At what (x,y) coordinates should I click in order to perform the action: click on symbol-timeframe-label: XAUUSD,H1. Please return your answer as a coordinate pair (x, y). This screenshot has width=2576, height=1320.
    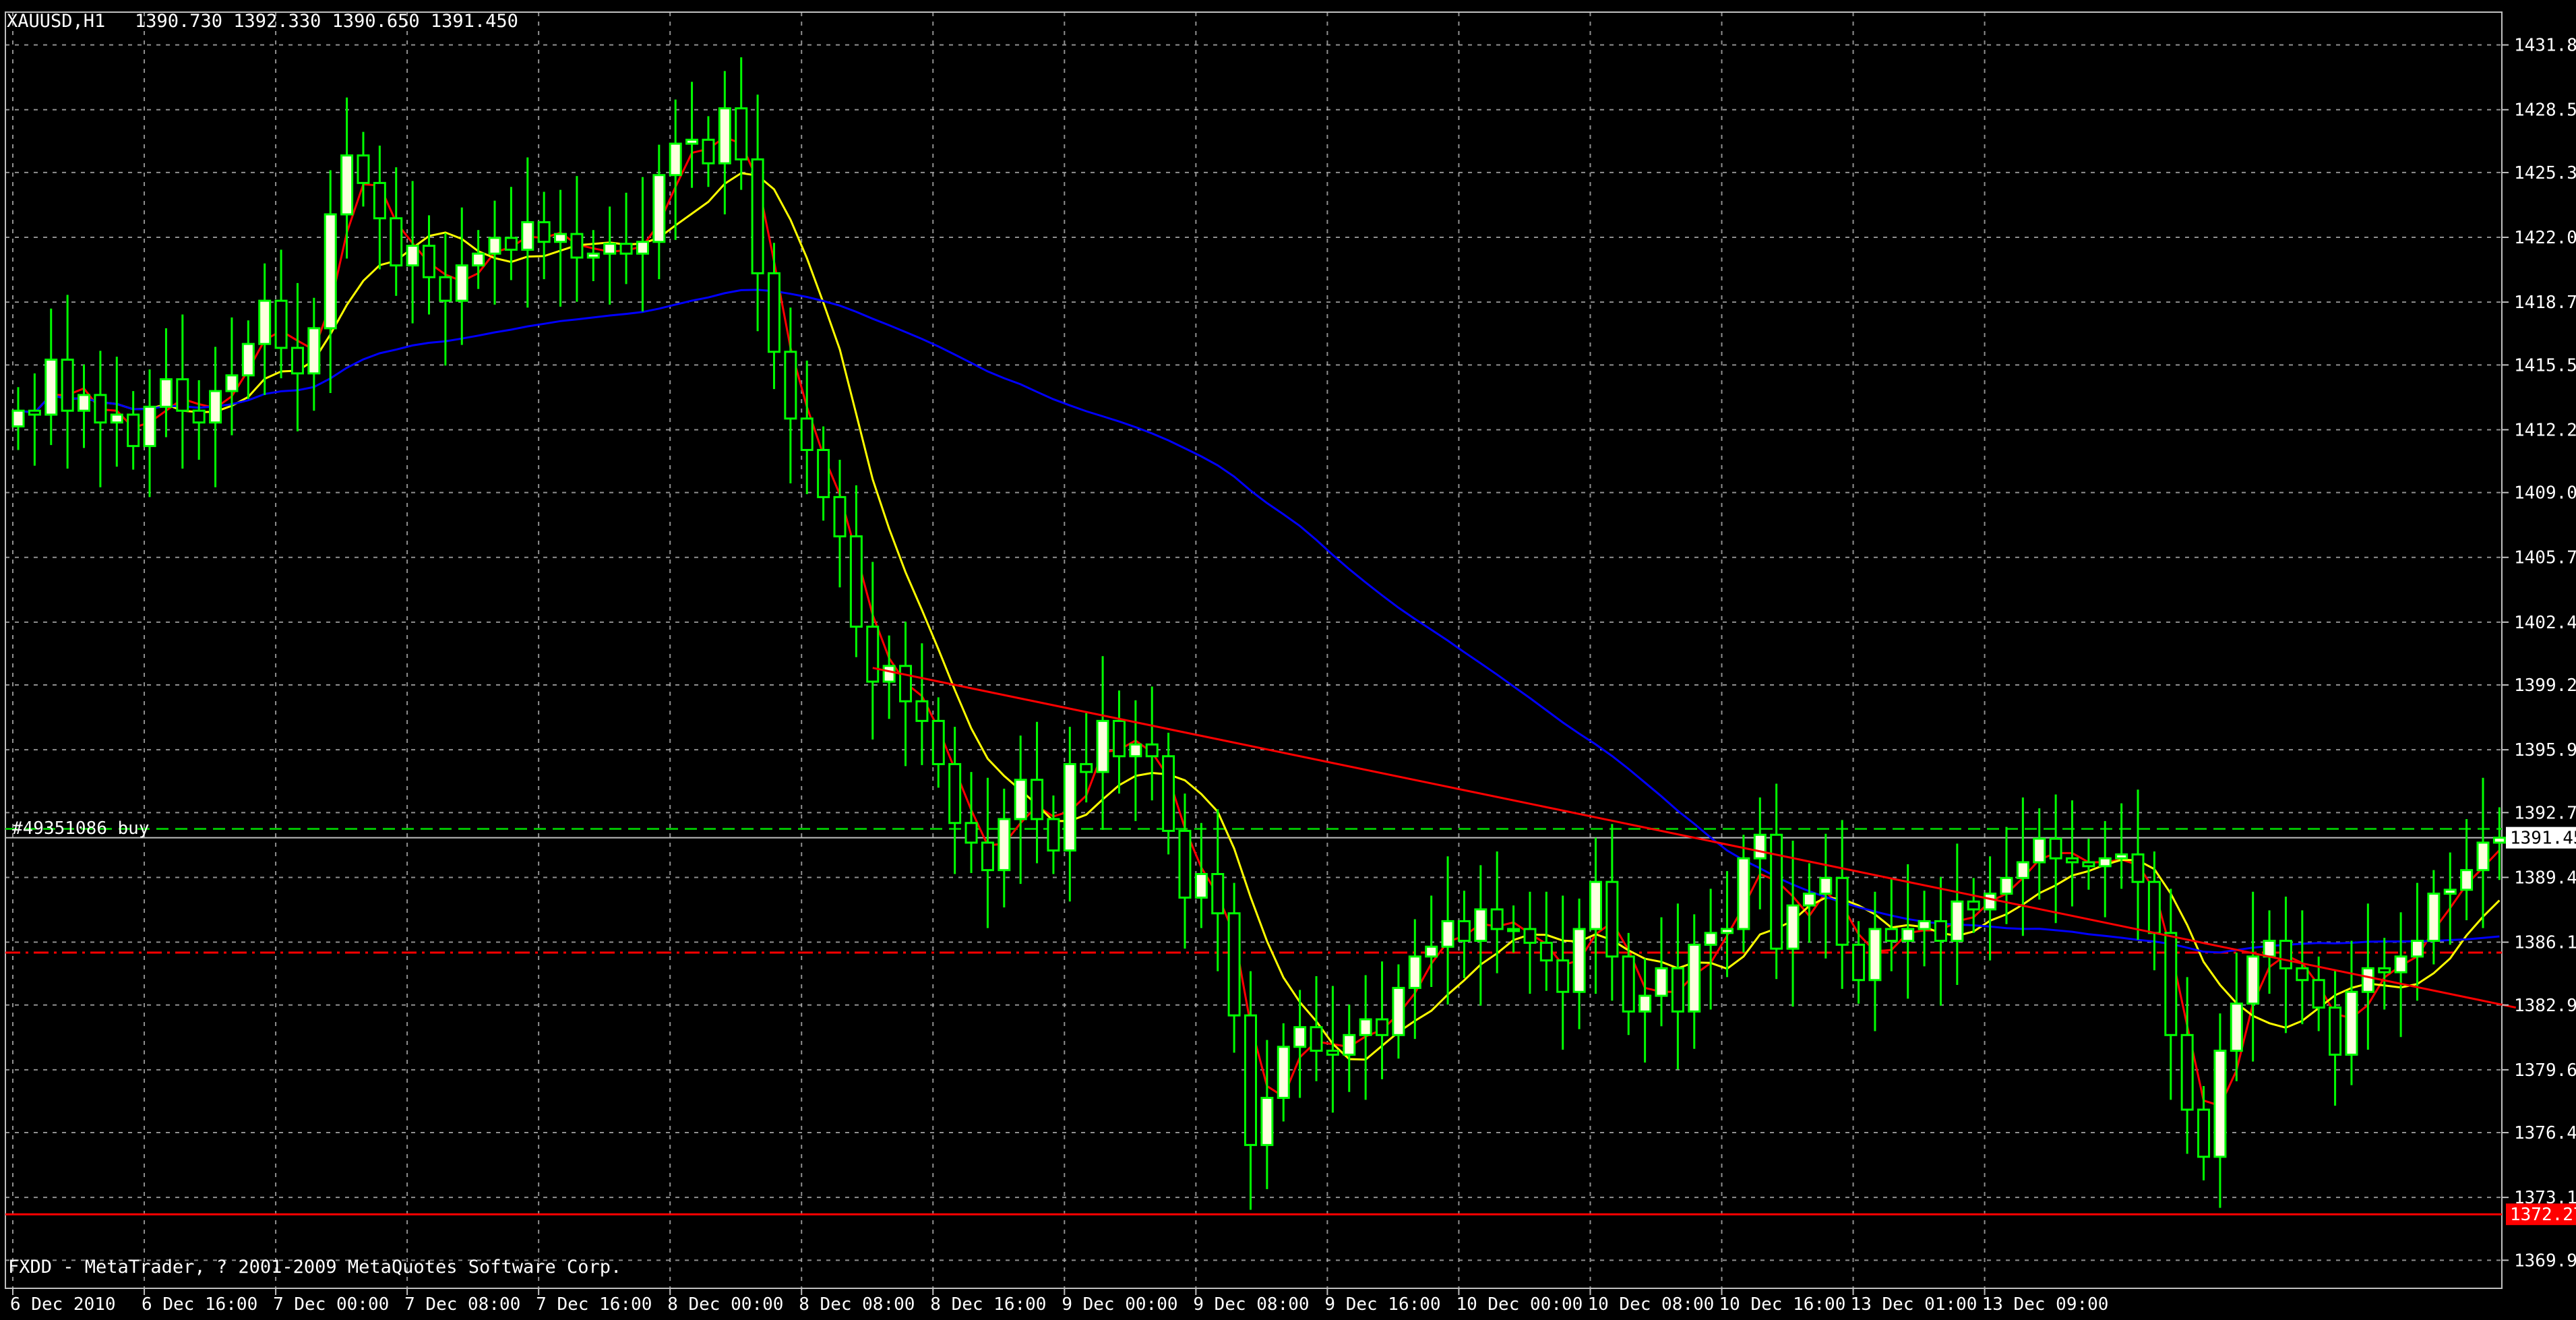
    Looking at the image, I should click on (56, 21).